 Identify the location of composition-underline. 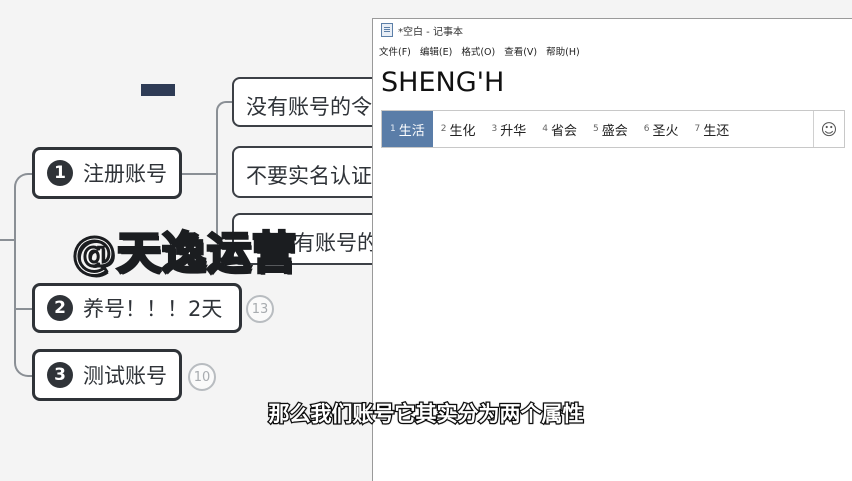
(158, 90).